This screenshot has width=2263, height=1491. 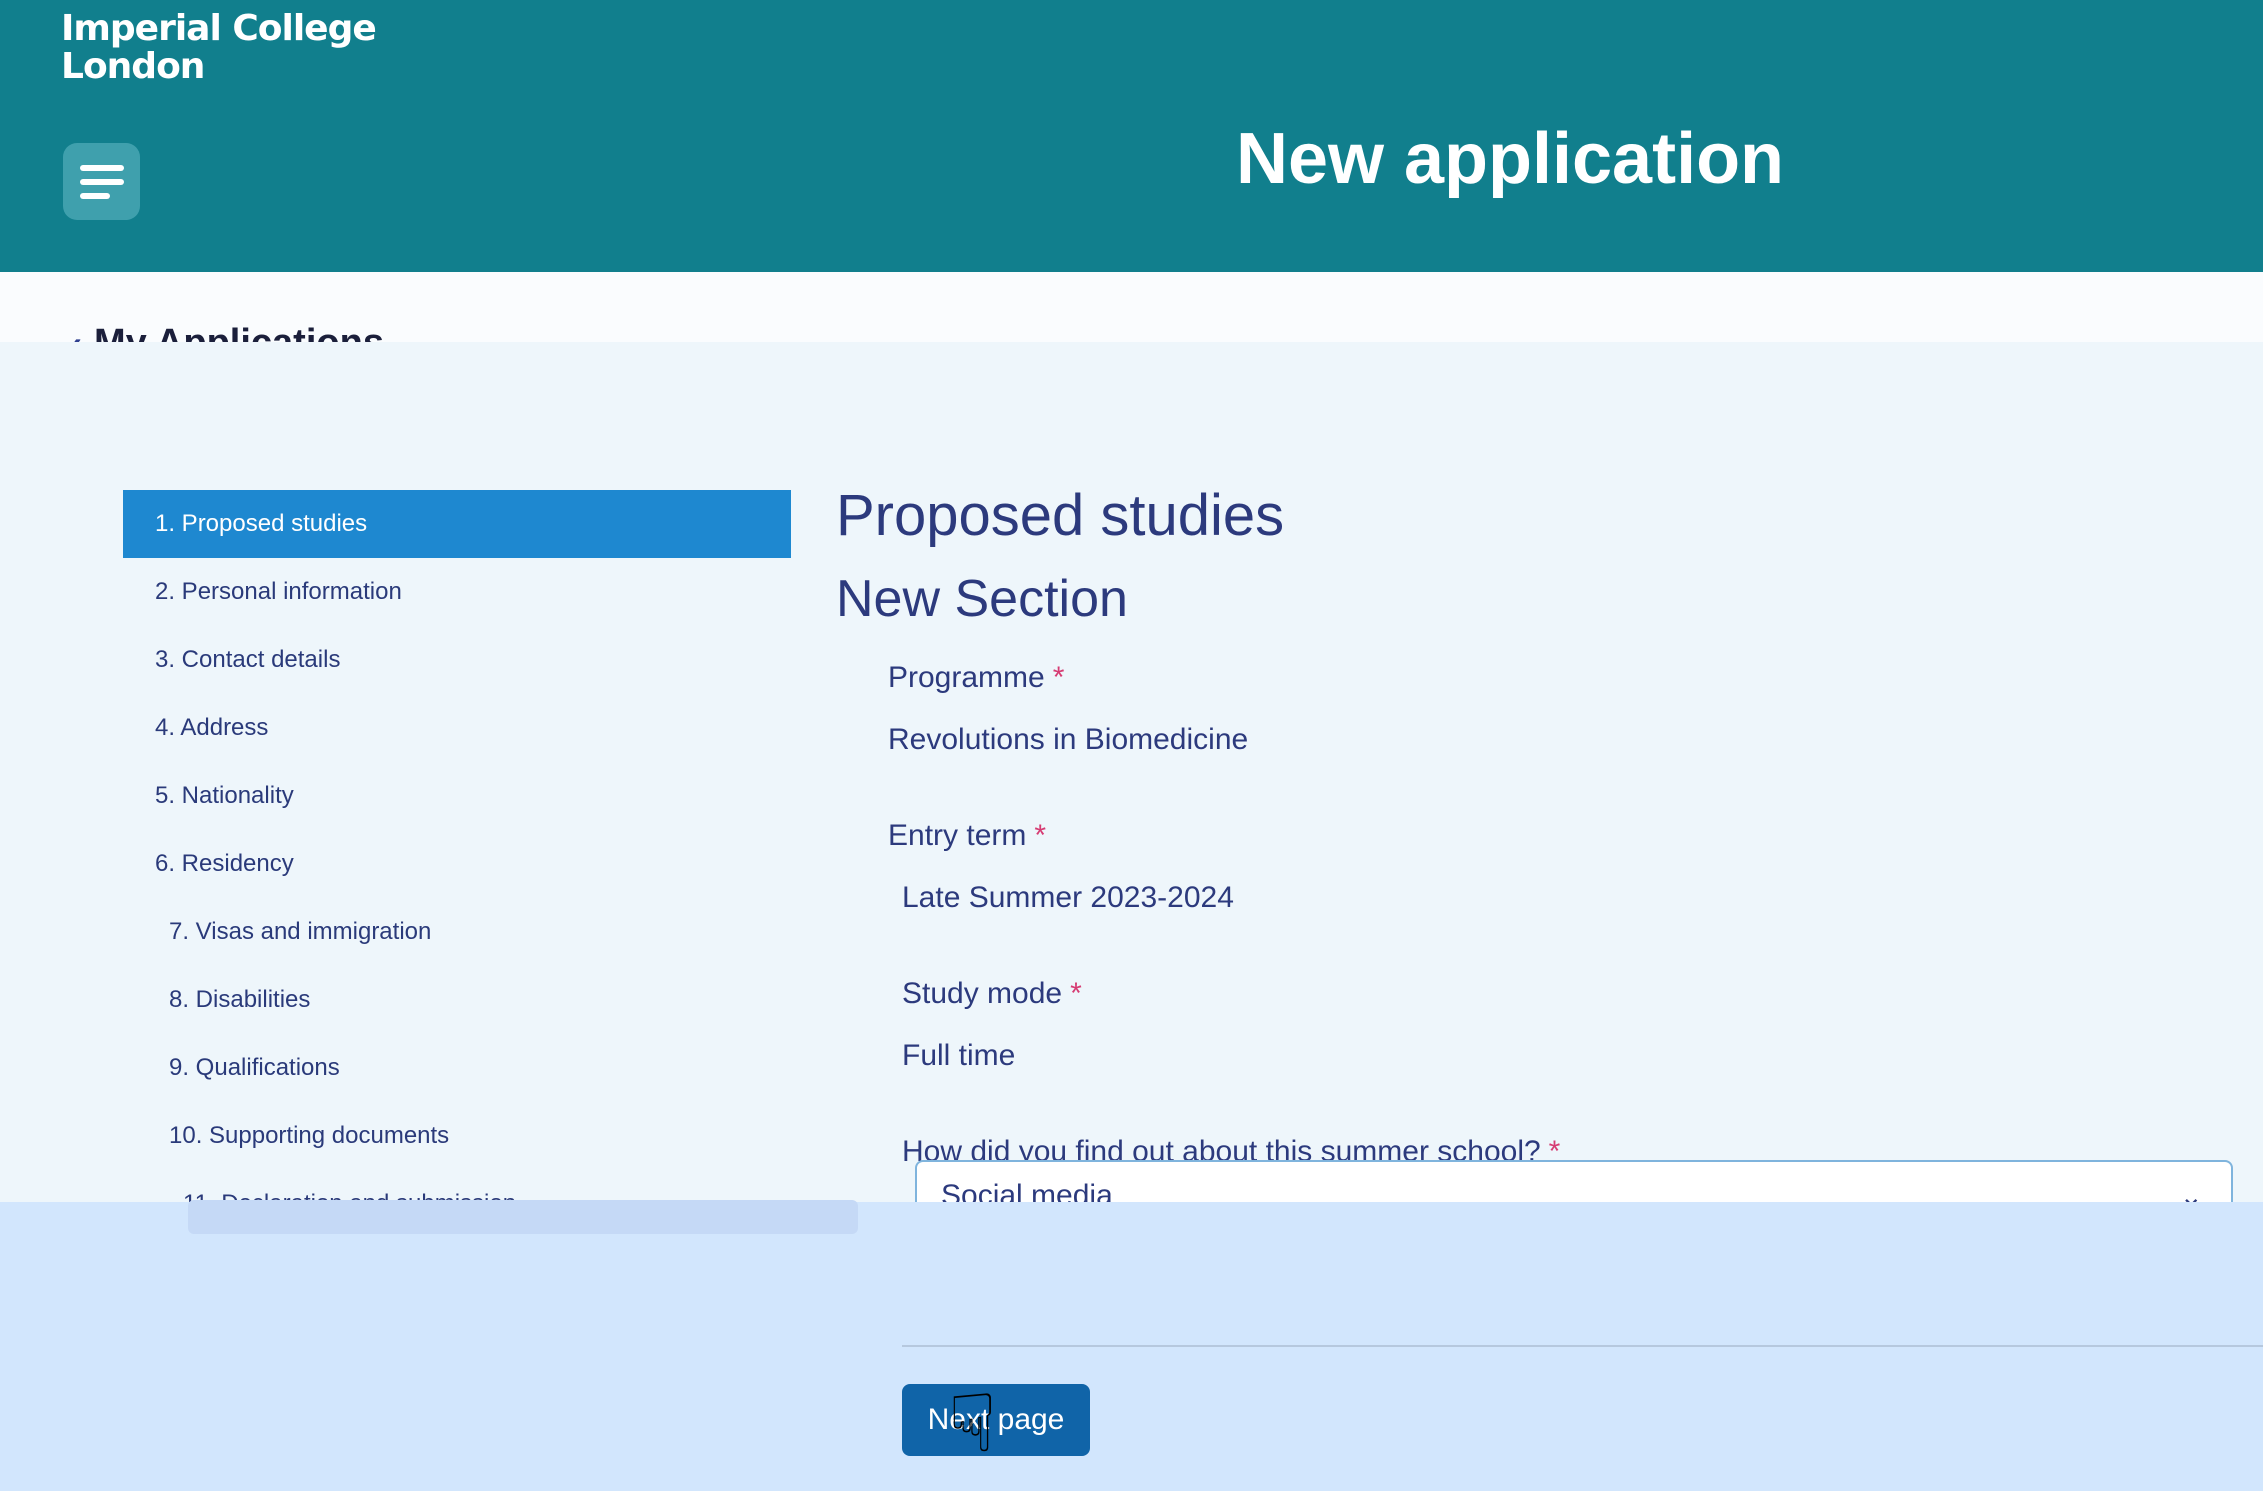 I want to click on programme-label: Programme *, so click(x=976, y=677).